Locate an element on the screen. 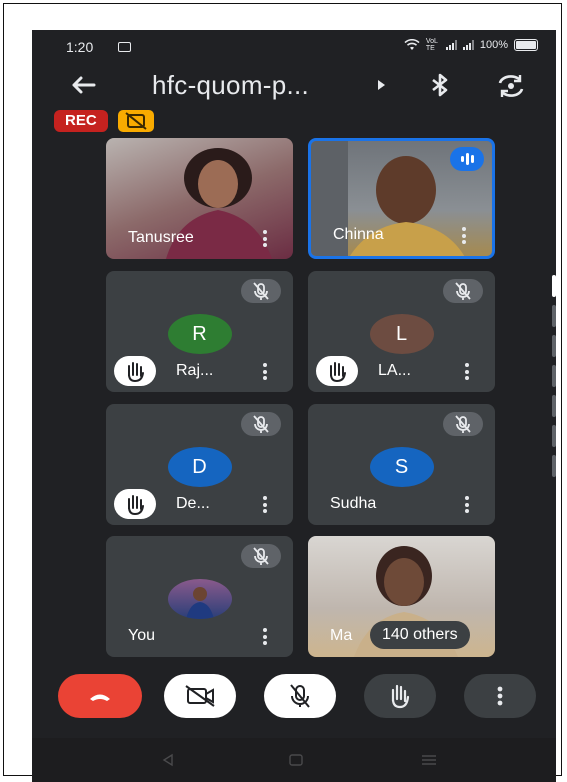 The width and height of the screenshot is (567, 782). recording-badges: REC is located at coordinates (104, 121).